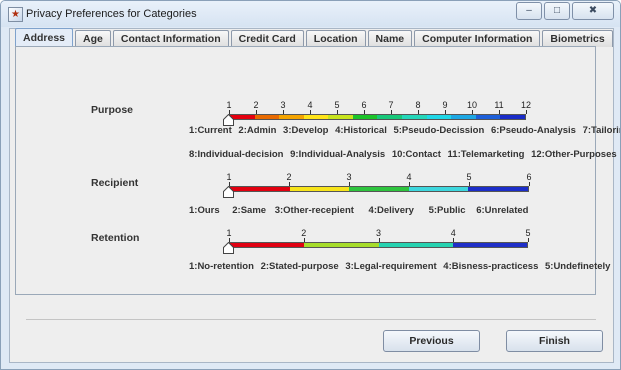  What do you see at coordinates (593, 11) in the screenshot?
I see `close-button: ✖` at bounding box center [593, 11].